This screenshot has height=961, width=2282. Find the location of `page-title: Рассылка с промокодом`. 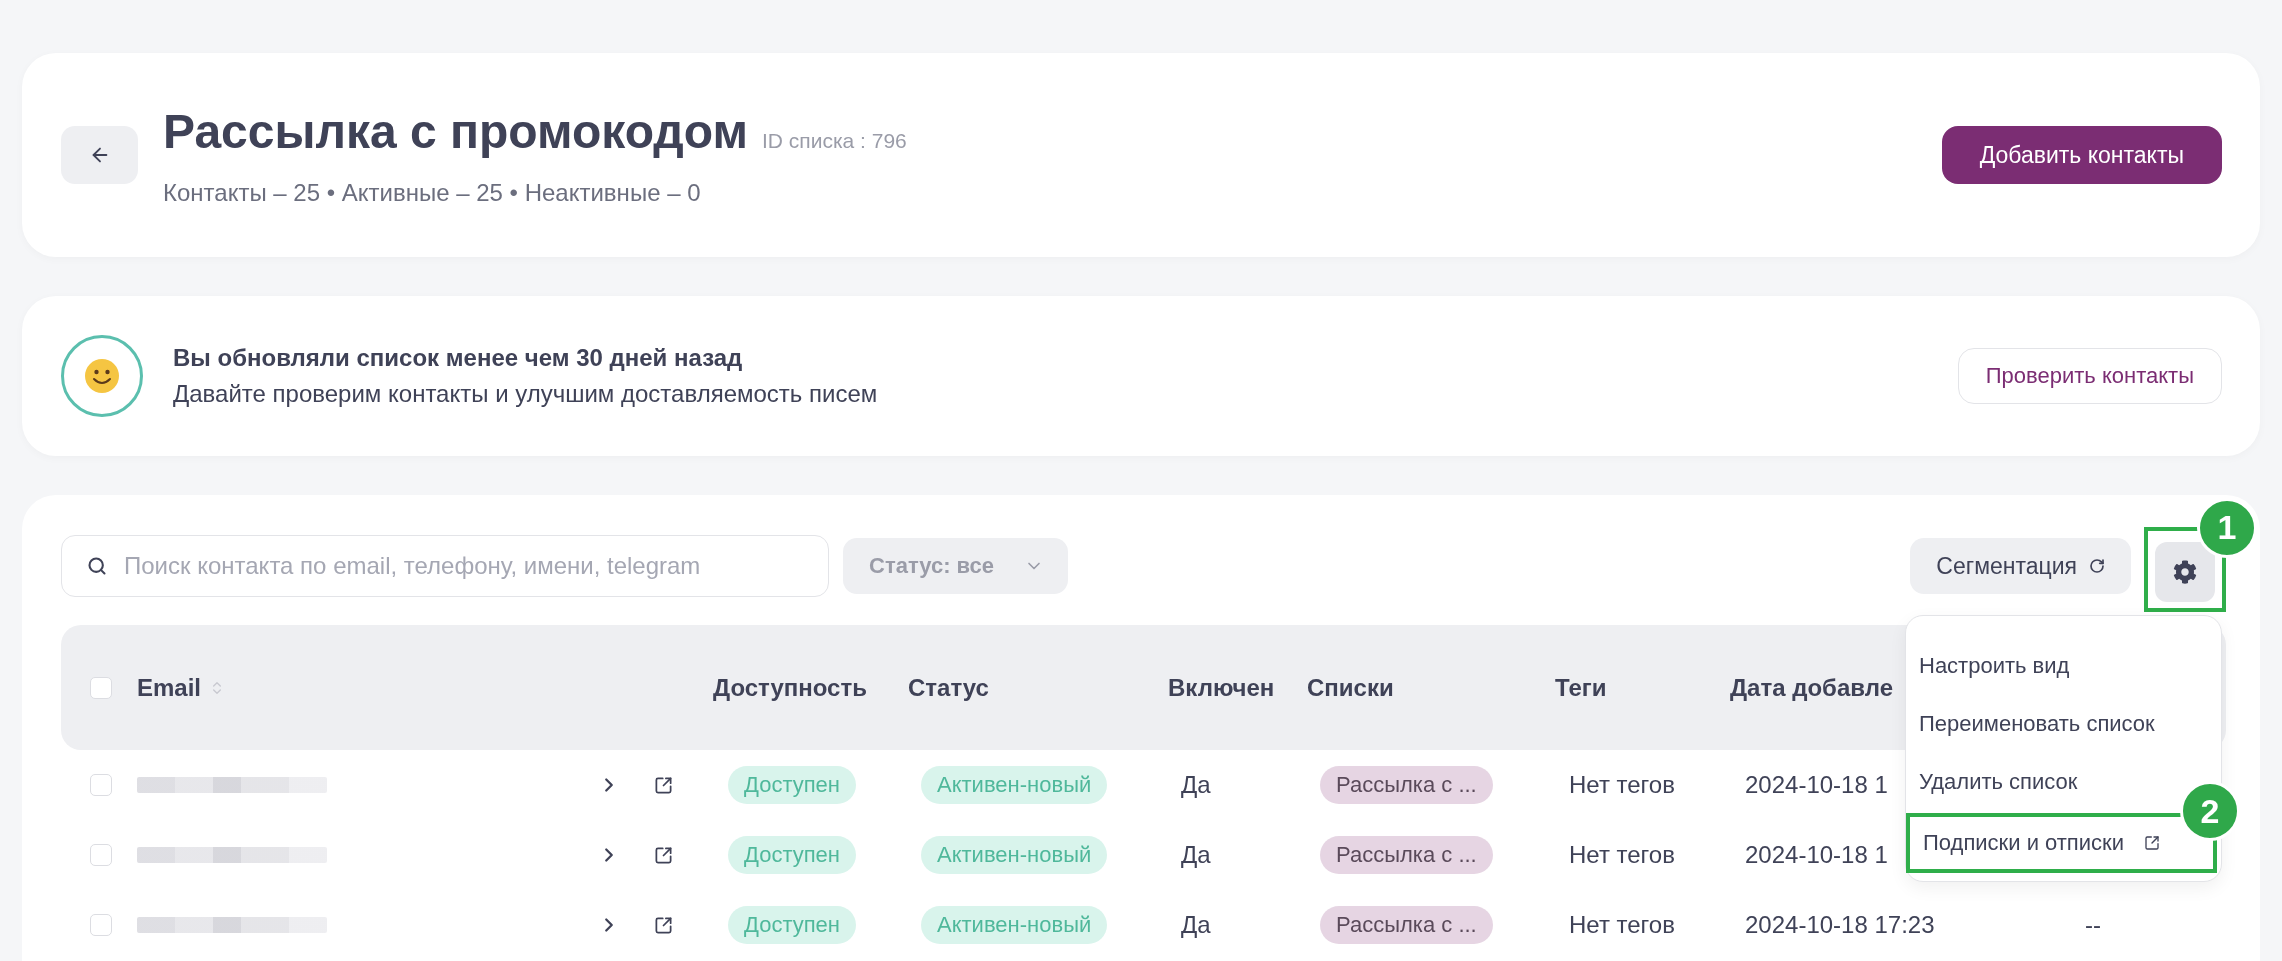

page-title: Рассылка с промокодом is located at coordinates (455, 131).